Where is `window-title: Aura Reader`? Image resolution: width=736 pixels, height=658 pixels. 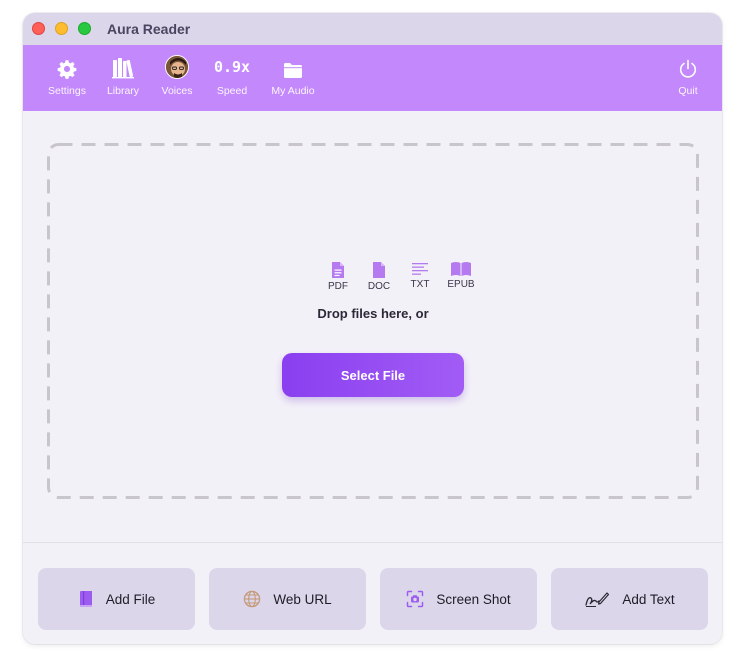 window-title: Aura Reader is located at coordinates (149, 29).